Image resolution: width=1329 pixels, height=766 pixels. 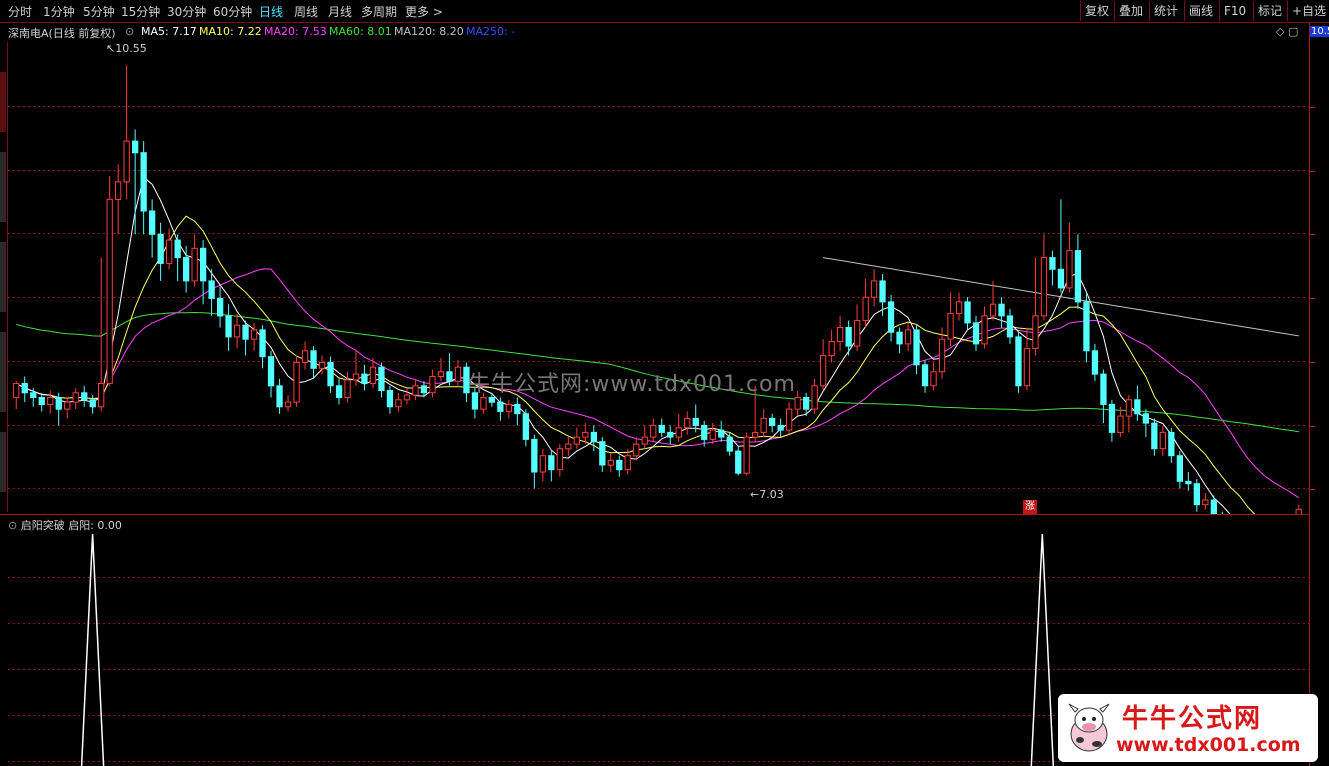 What do you see at coordinates (1269, 11) in the screenshot?
I see `mark-button: 标记` at bounding box center [1269, 11].